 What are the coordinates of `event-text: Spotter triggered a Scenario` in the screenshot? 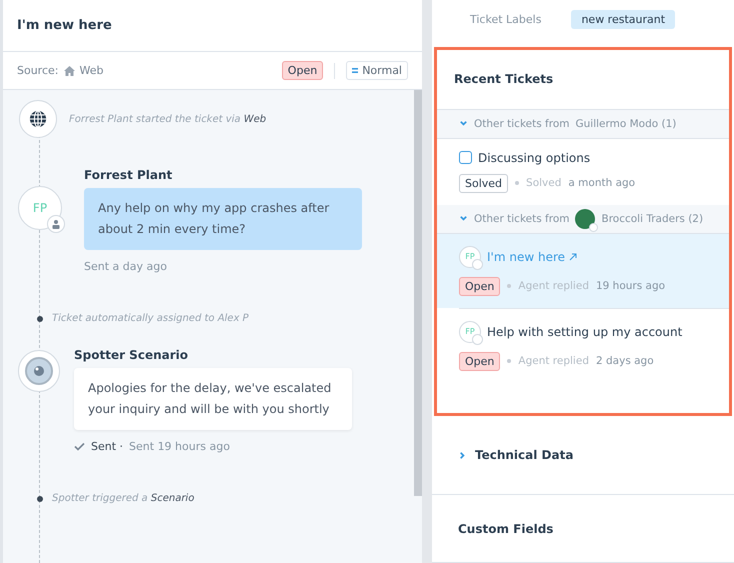 It's located at (123, 498).